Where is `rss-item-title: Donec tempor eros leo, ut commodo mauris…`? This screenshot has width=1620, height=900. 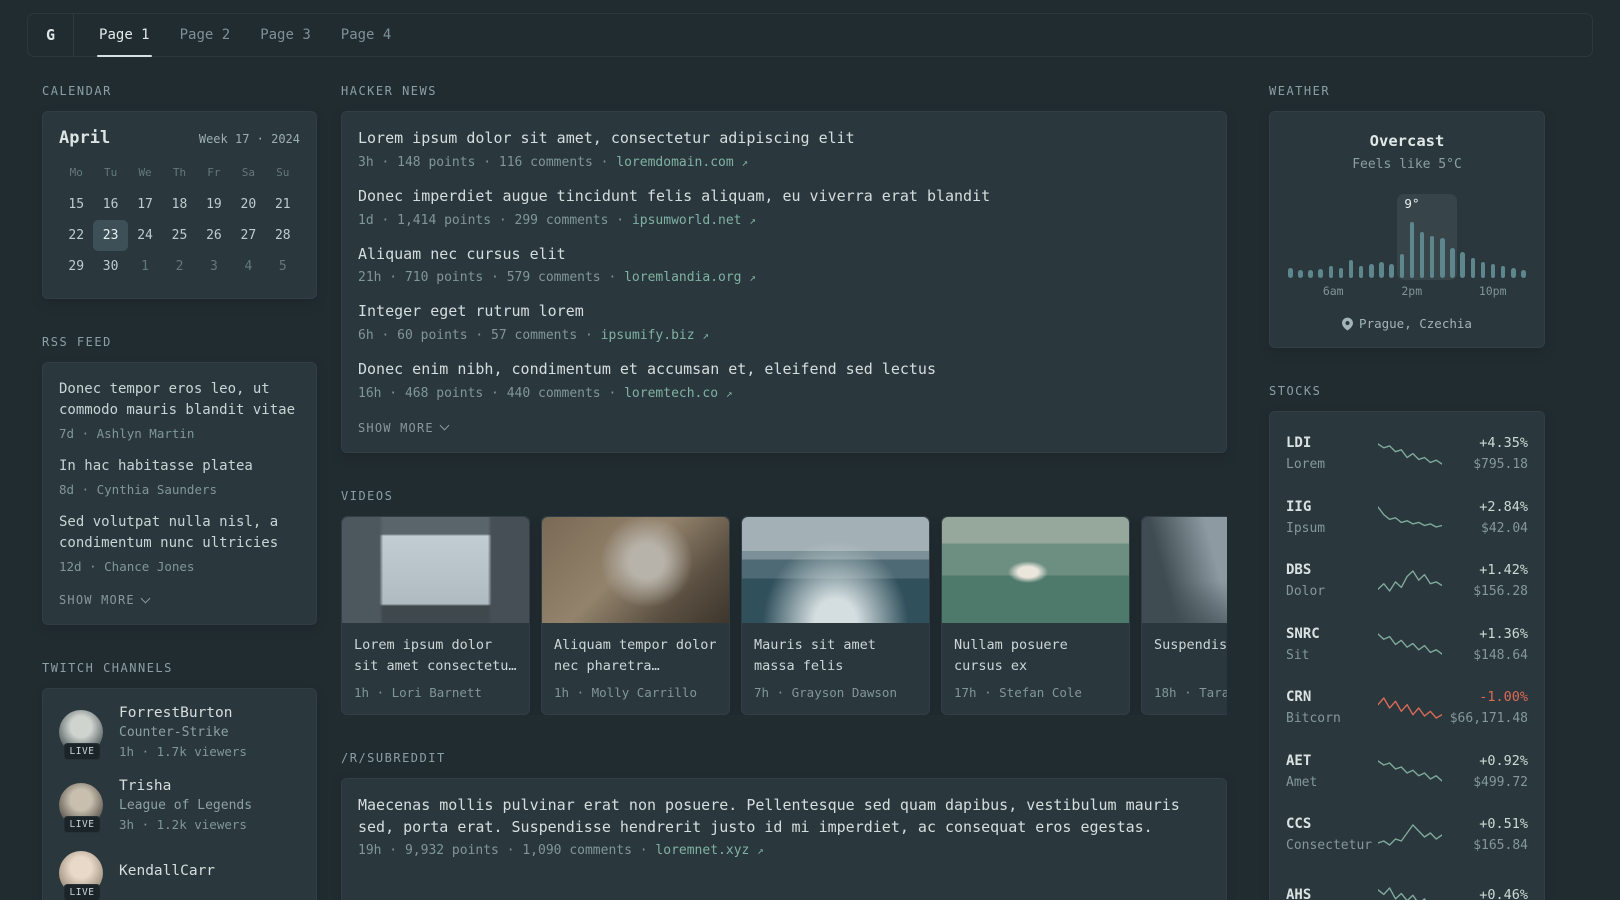
rss-item-title: Donec tempor eros leo, ut commodo mauris… is located at coordinates (179, 400).